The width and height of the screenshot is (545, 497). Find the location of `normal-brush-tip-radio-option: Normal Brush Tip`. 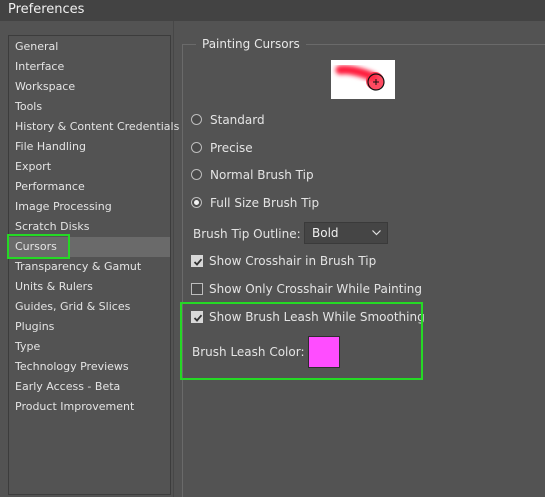

normal-brush-tip-radio-option: Normal Brush Tip is located at coordinates (261, 175).